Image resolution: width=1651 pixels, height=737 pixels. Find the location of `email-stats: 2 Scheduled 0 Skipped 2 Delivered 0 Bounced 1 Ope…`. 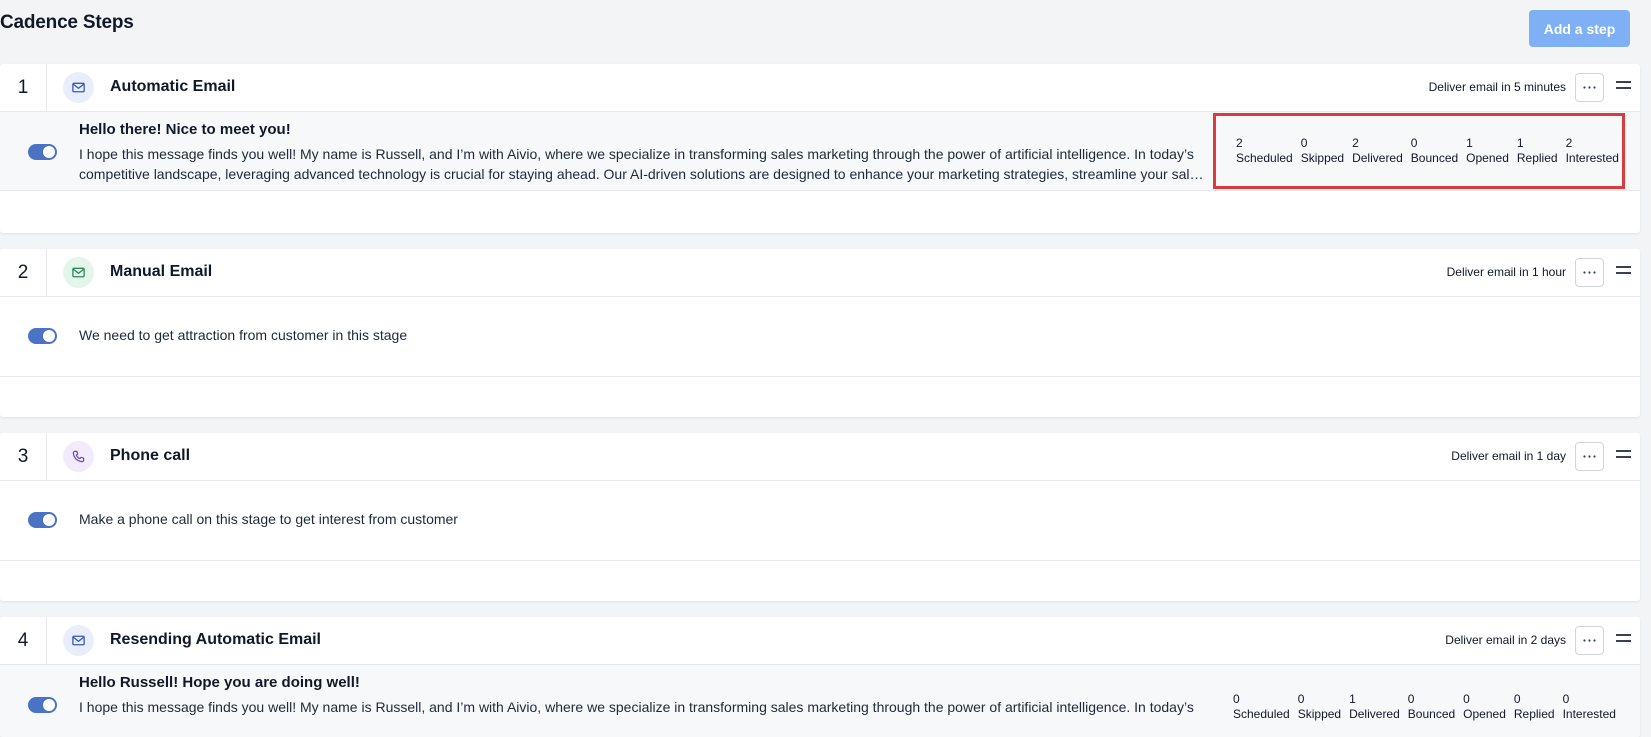

email-stats: 2 Scheduled 0 Skipped 2 Delivered 0 Bounced 1 Ope… is located at coordinates (1419, 151).